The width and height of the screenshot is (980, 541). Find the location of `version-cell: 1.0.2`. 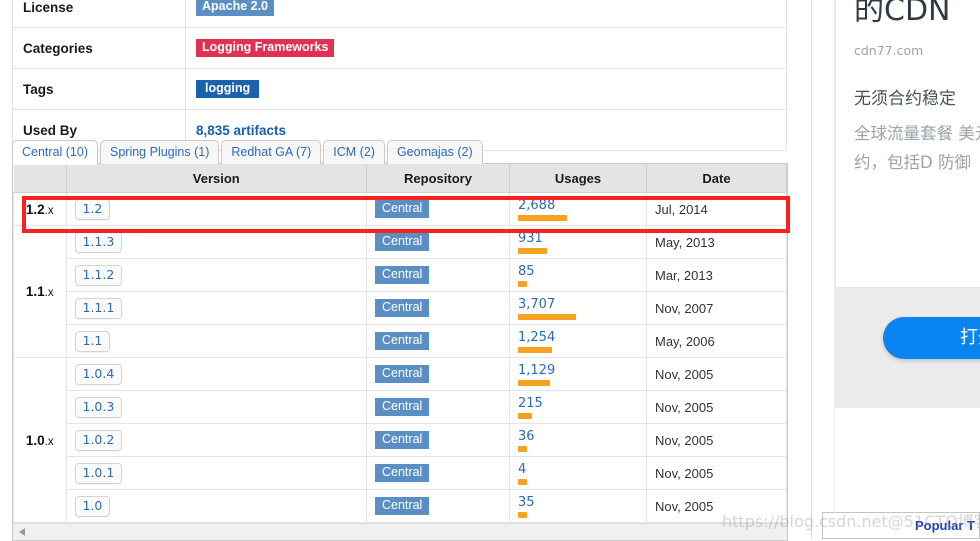

version-cell: 1.0.2 is located at coordinates (216, 440).